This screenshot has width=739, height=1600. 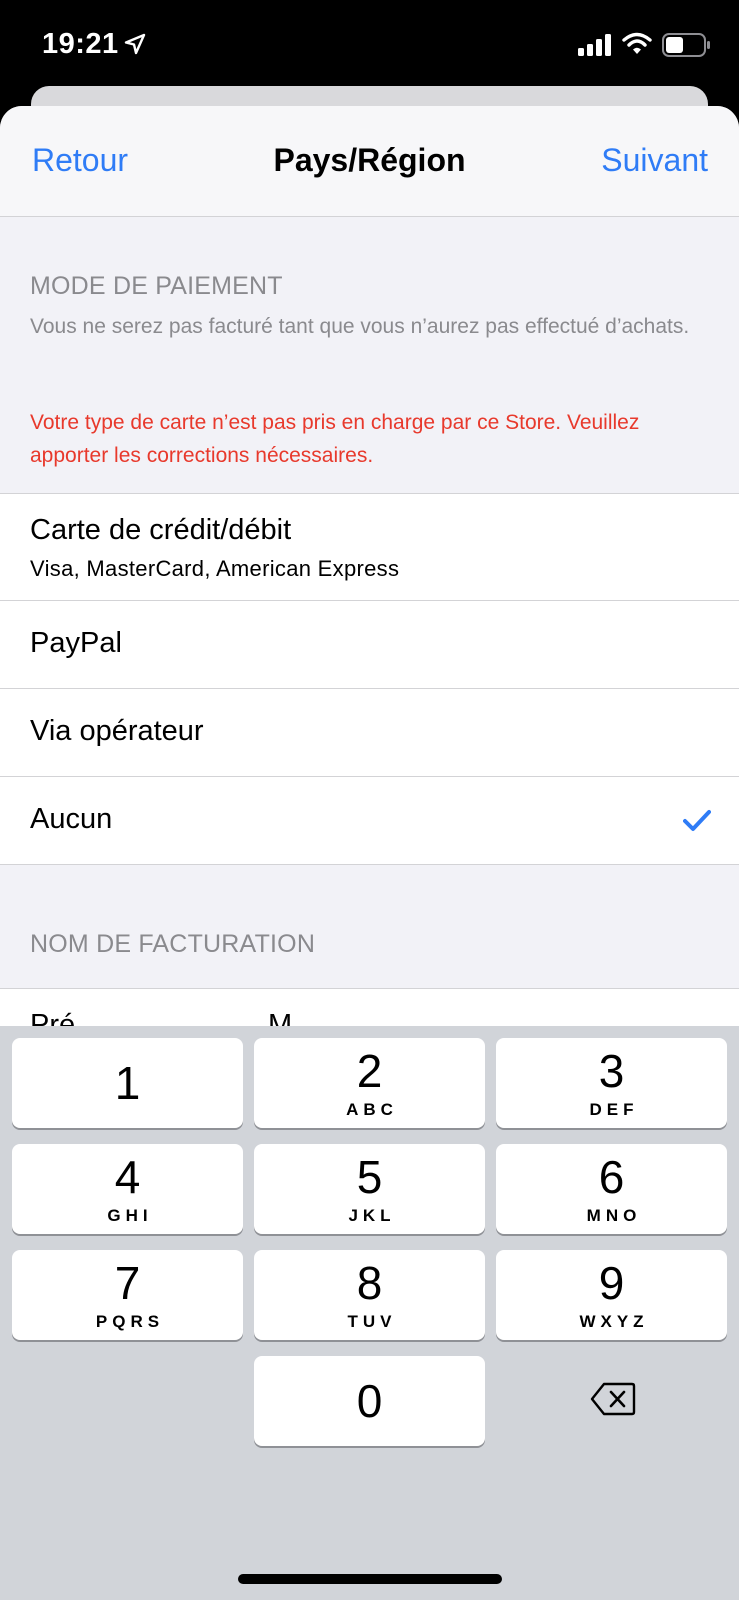 I want to click on key-digit: 9, so click(x=611, y=1283).